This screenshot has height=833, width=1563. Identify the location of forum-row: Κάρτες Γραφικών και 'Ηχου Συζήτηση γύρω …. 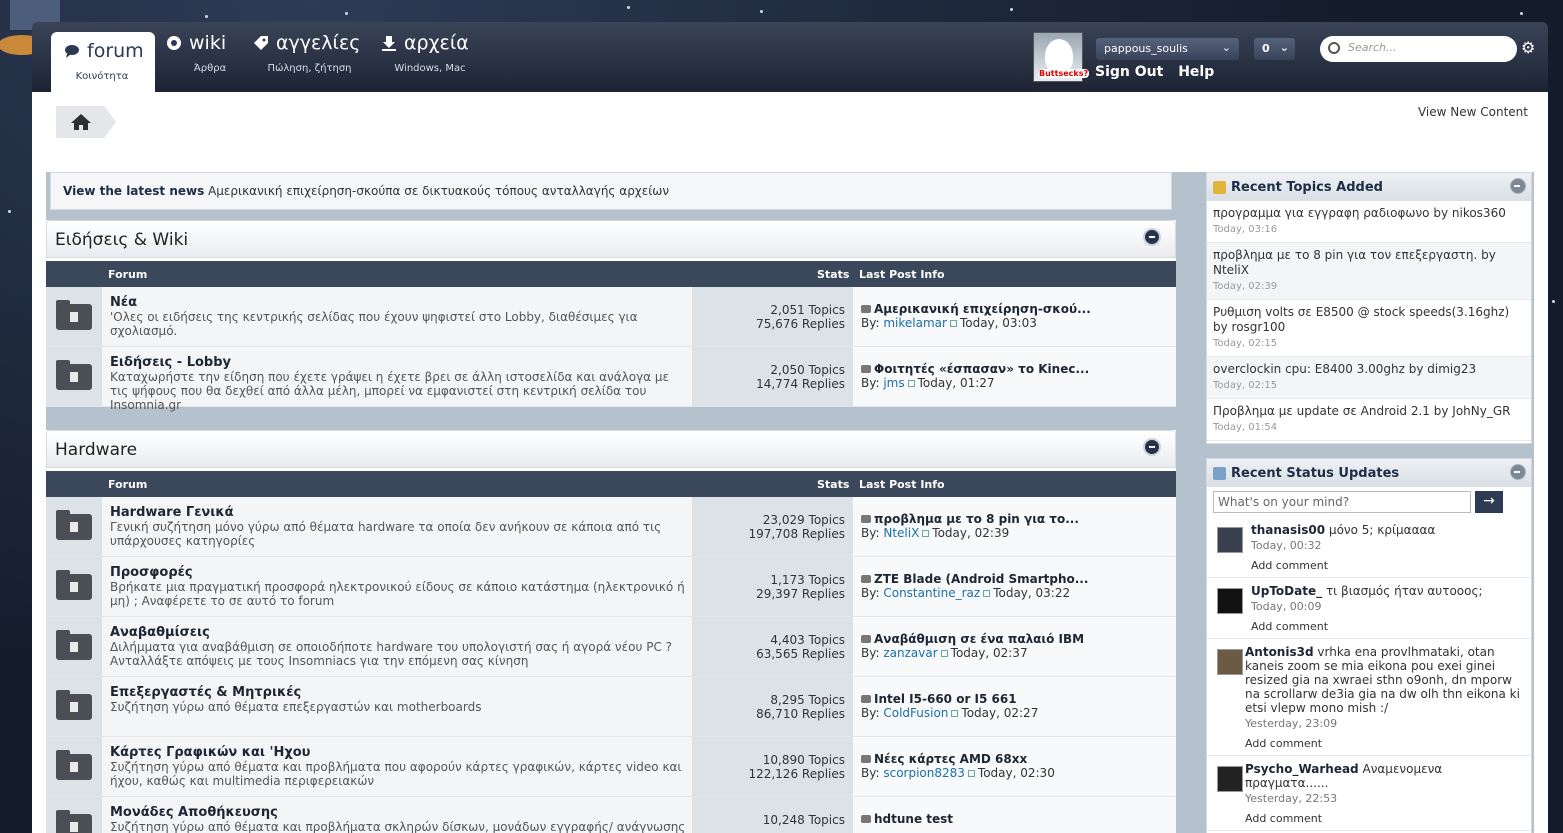
(611, 767).